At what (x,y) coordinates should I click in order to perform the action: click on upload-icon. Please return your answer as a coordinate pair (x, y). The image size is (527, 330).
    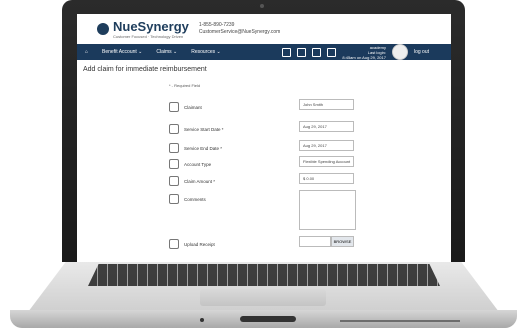
    Looking at the image, I should click on (174, 244).